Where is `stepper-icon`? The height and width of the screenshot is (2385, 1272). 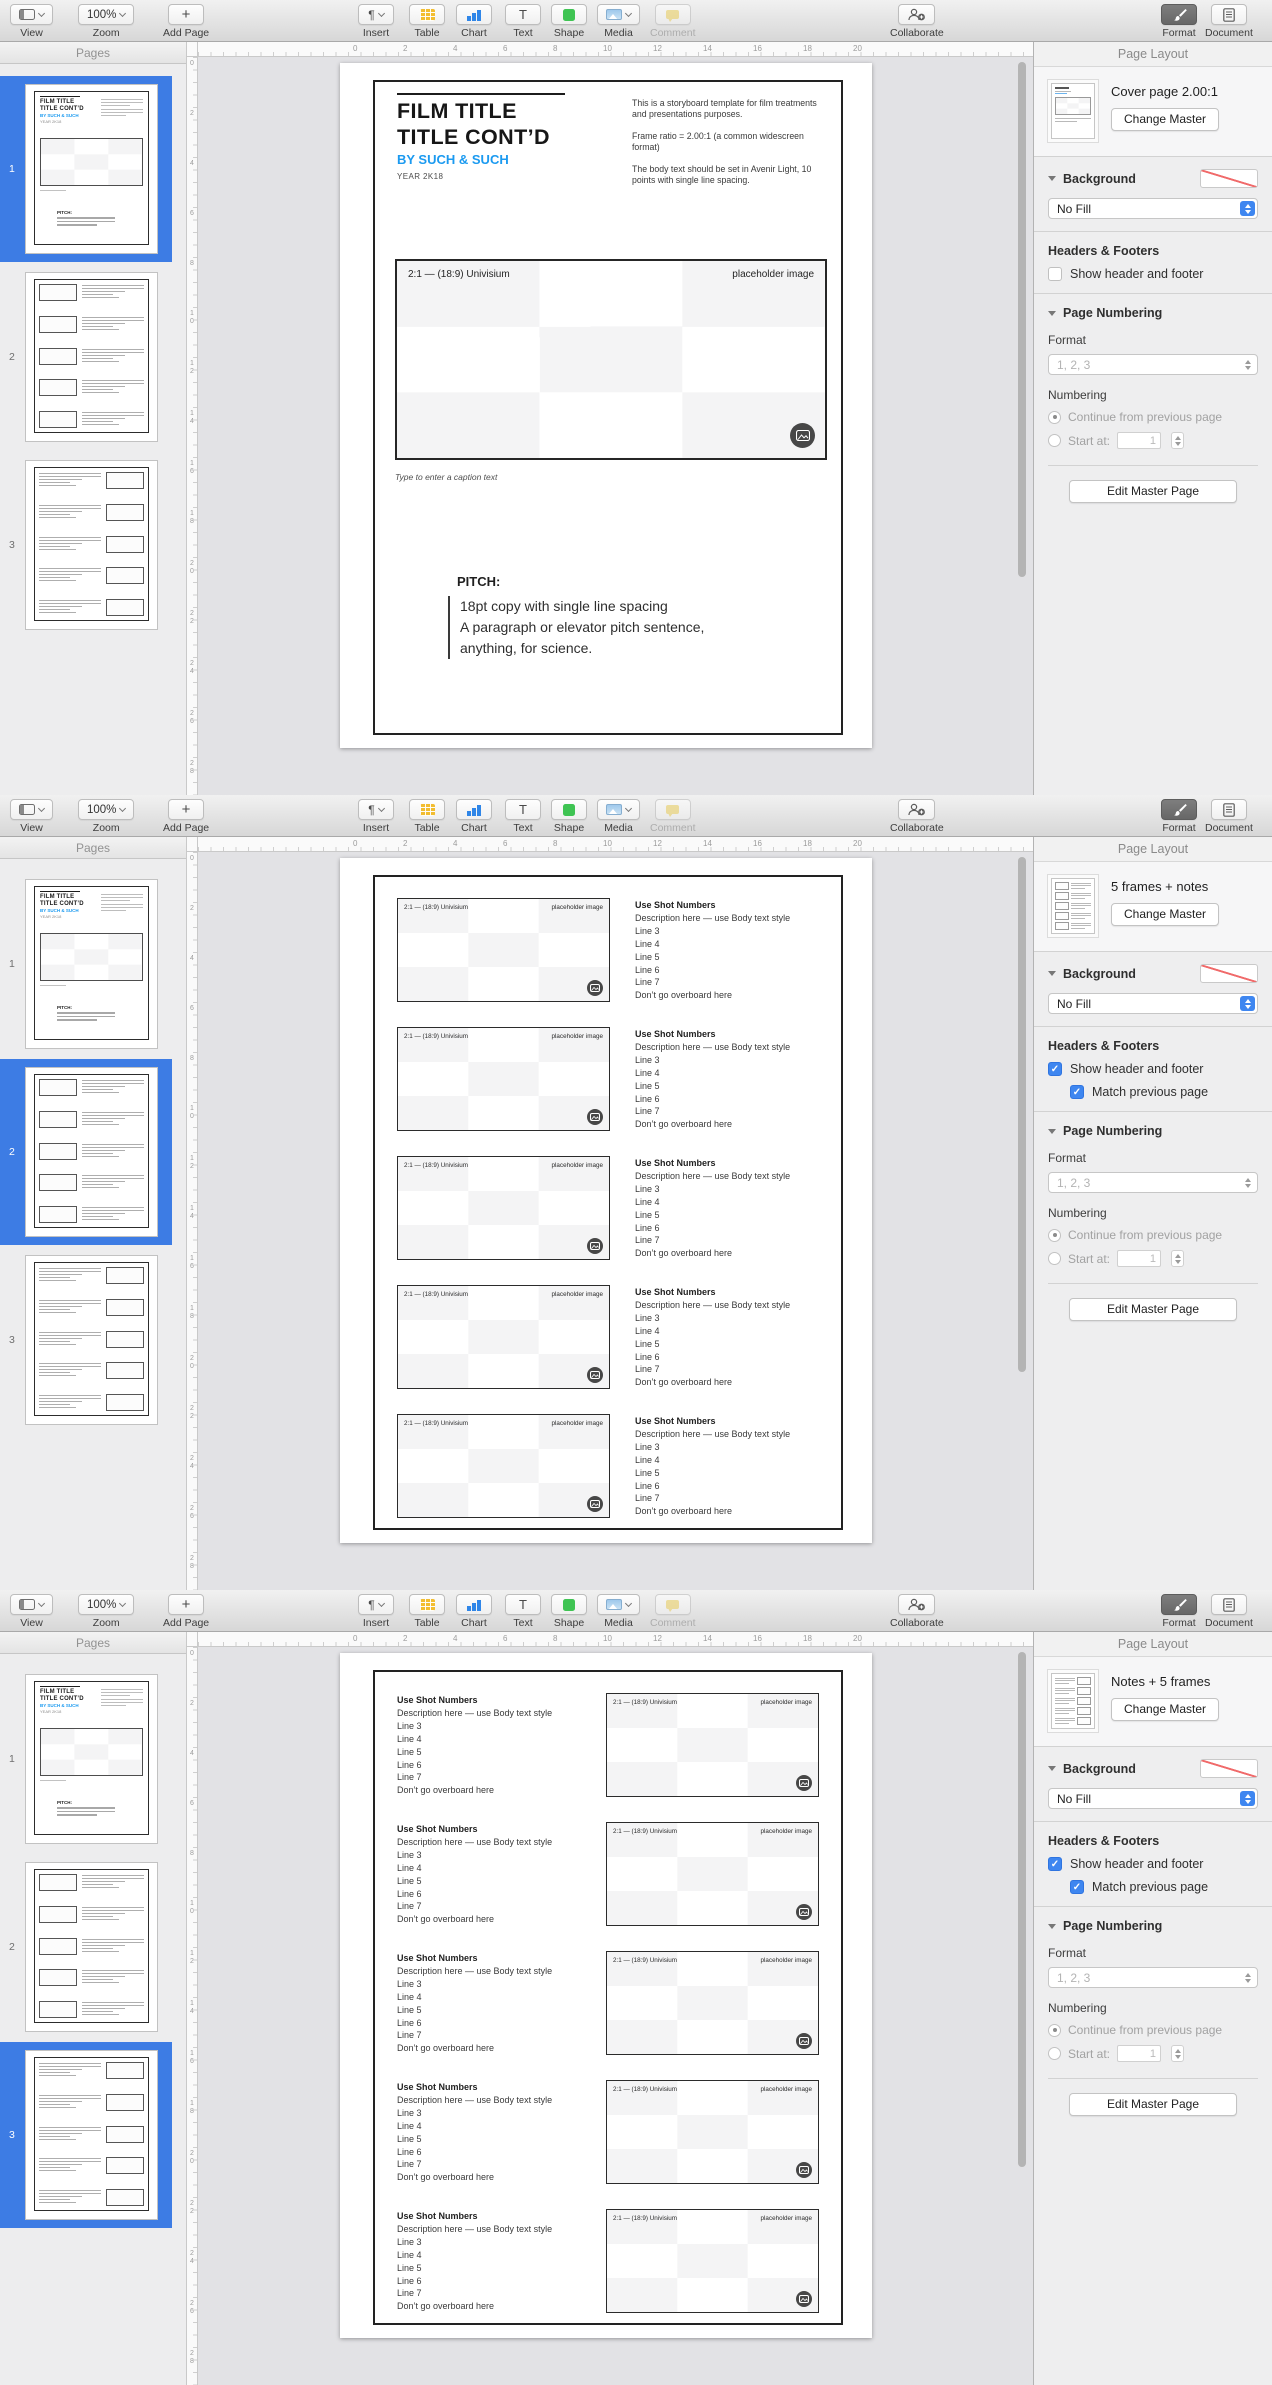 stepper-icon is located at coordinates (1178, 1258).